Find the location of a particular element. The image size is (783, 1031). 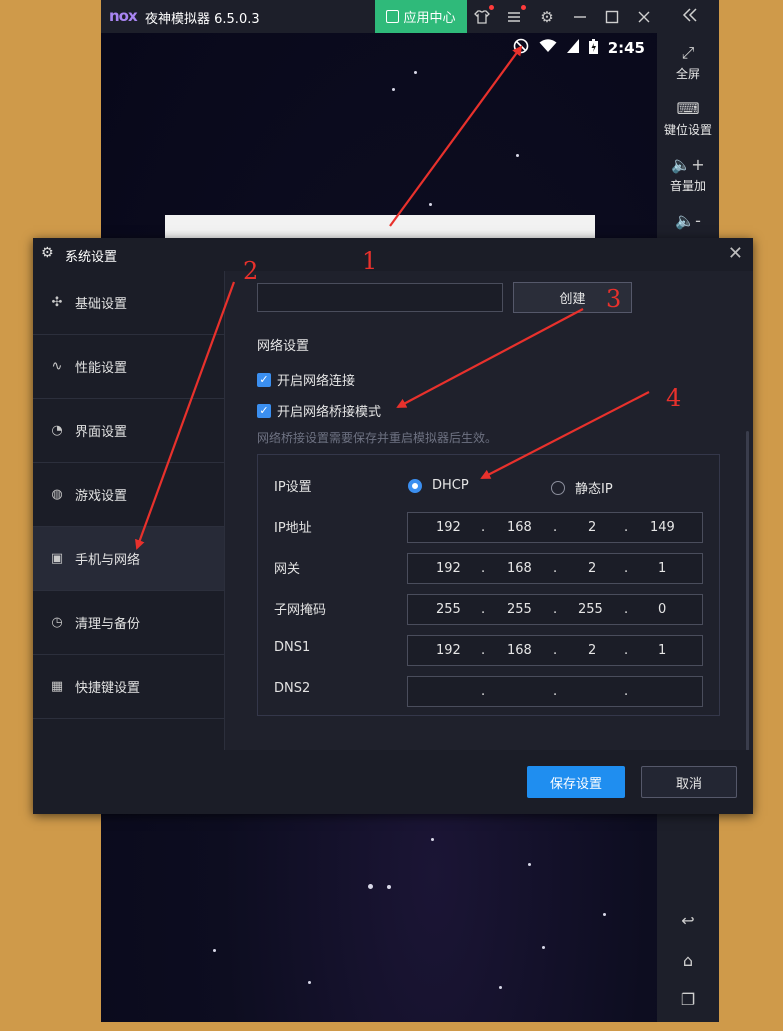

nav-label: 界面设置 is located at coordinates (101, 432).